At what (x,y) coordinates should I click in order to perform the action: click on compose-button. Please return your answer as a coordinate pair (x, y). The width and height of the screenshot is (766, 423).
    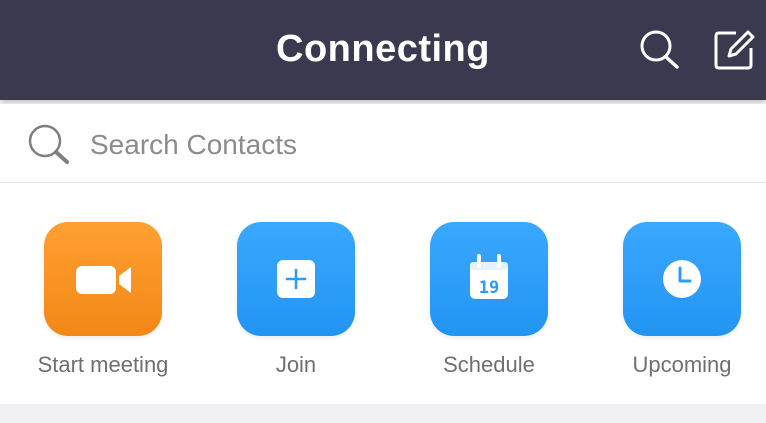
    Looking at the image, I should click on (734, 50).